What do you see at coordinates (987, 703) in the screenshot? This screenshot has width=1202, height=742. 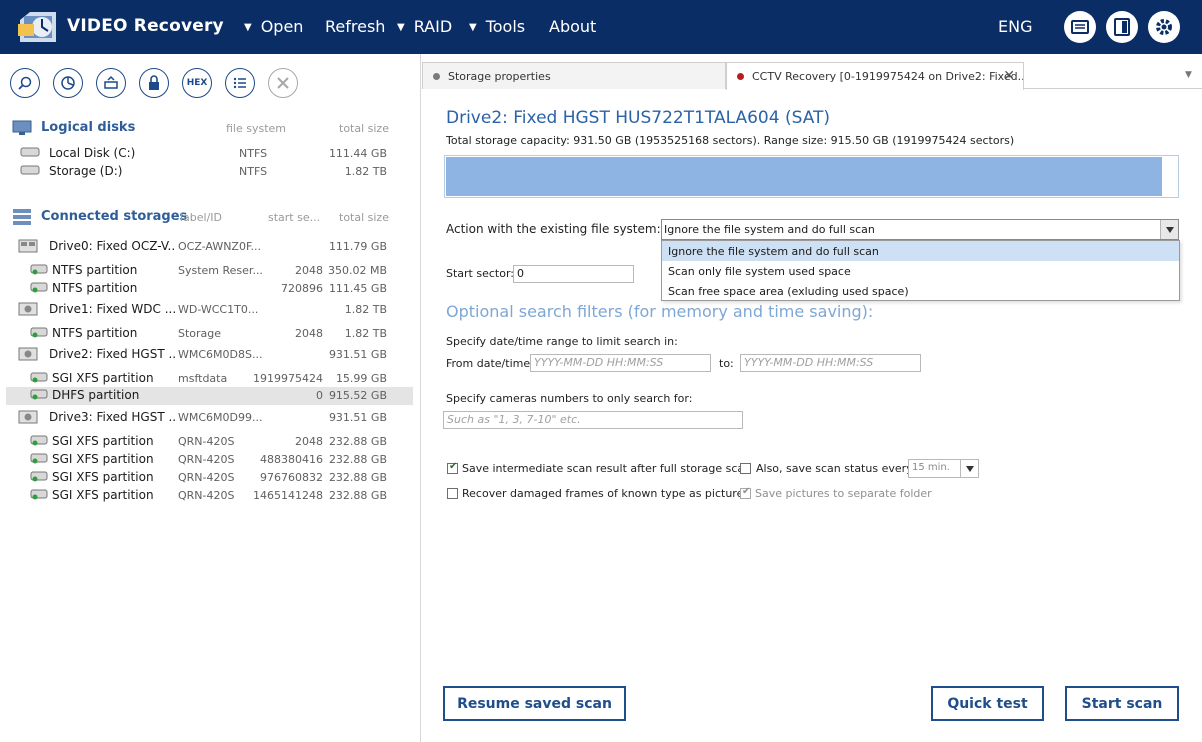 I see `quick-test-button: Quick test` at bounding box center [987, 703].